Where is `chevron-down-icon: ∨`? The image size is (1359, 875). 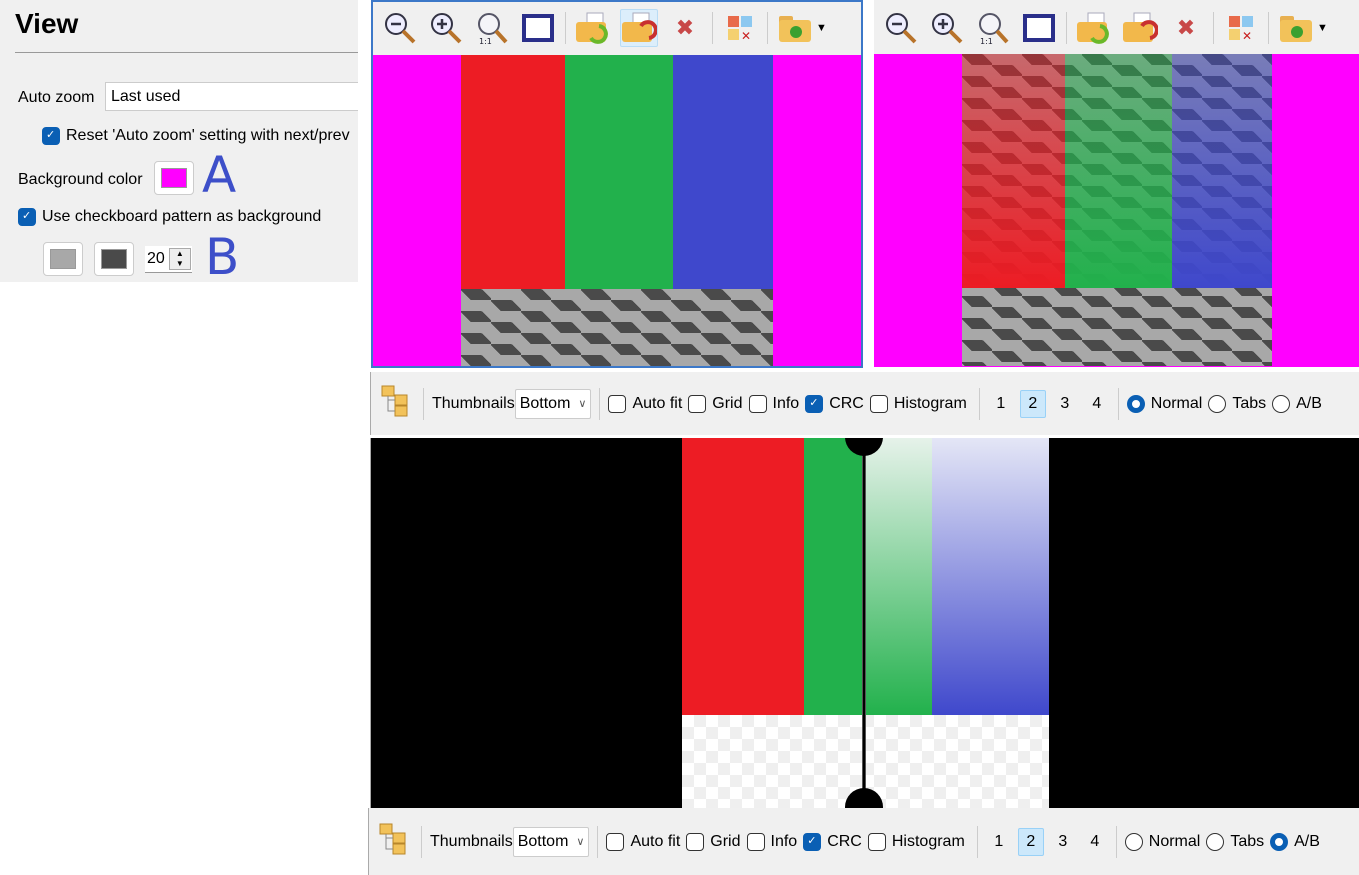
chevron-down-icon: ∨ is located at coordinates (582, 404).